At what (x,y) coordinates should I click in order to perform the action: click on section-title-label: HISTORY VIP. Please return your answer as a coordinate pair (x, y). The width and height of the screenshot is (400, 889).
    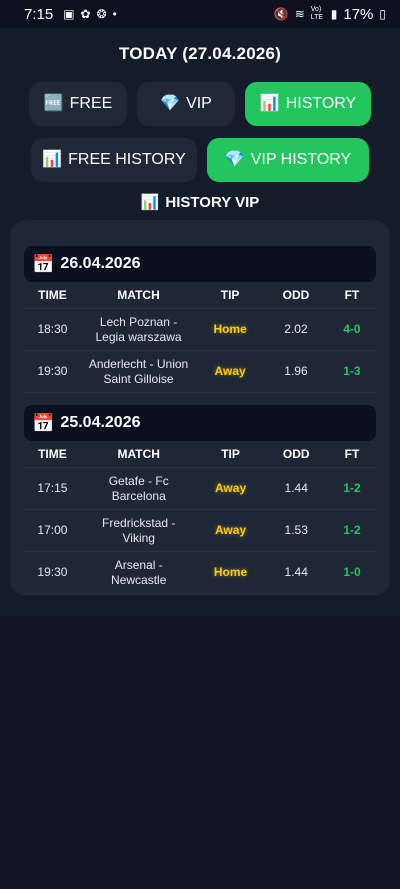
    Looking at the image, I should click on (212, 202).